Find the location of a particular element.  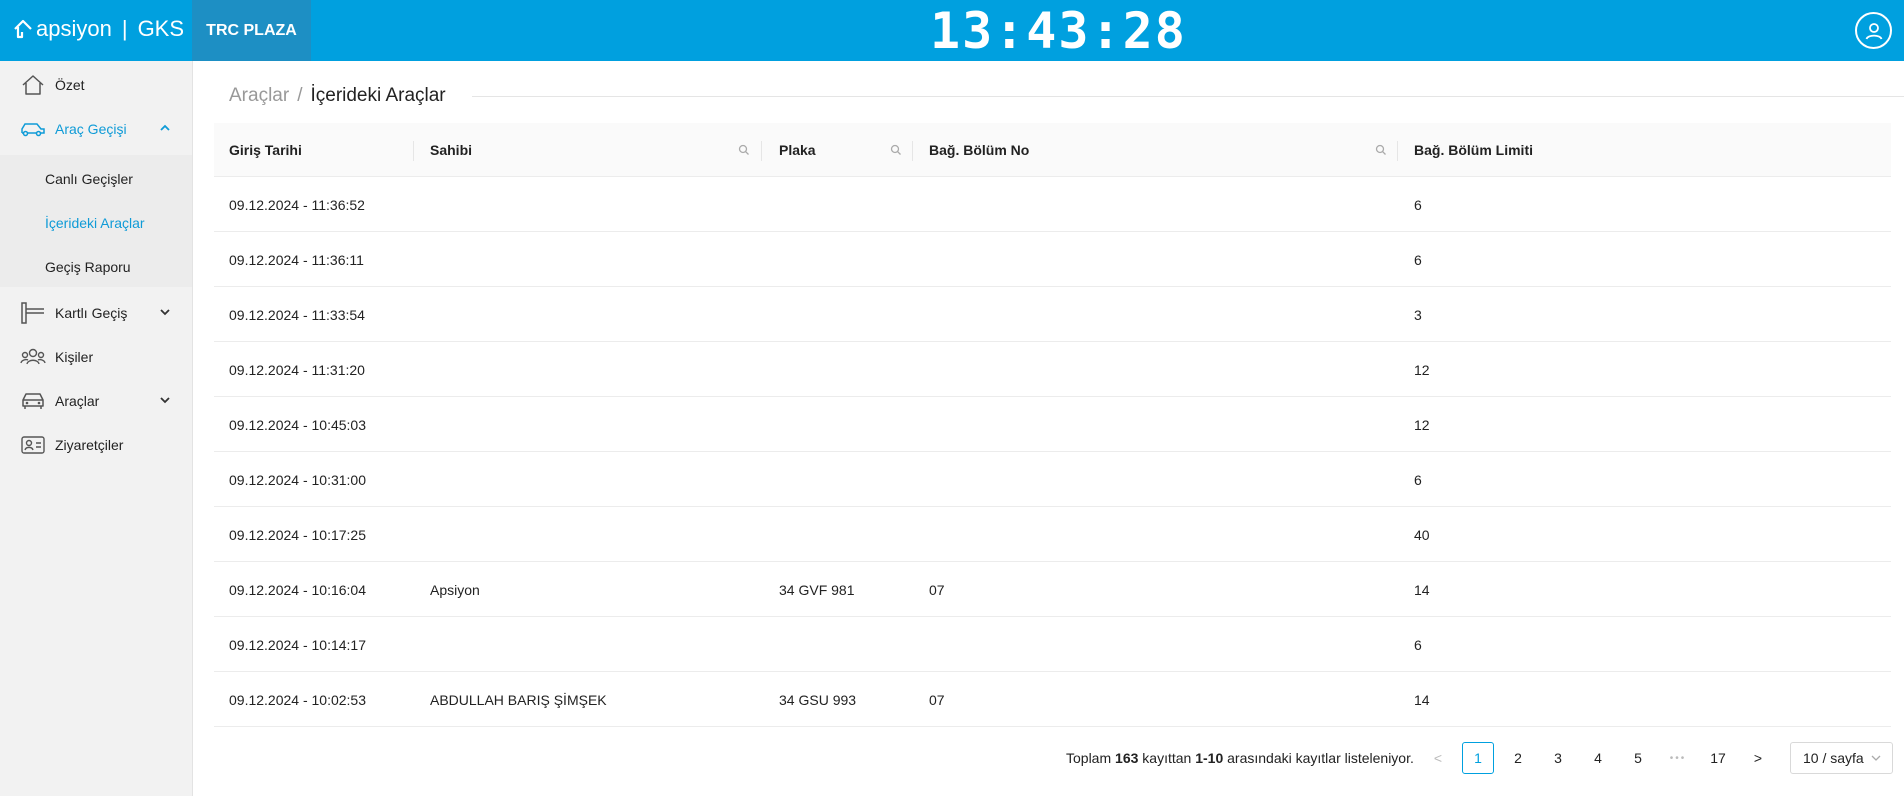

page-button-2: 2 is located at coordinates (1518, 758).